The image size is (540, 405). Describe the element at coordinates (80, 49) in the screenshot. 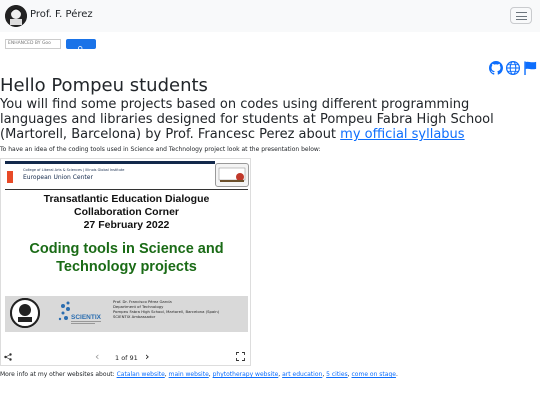

I see `search-icon` at that location.